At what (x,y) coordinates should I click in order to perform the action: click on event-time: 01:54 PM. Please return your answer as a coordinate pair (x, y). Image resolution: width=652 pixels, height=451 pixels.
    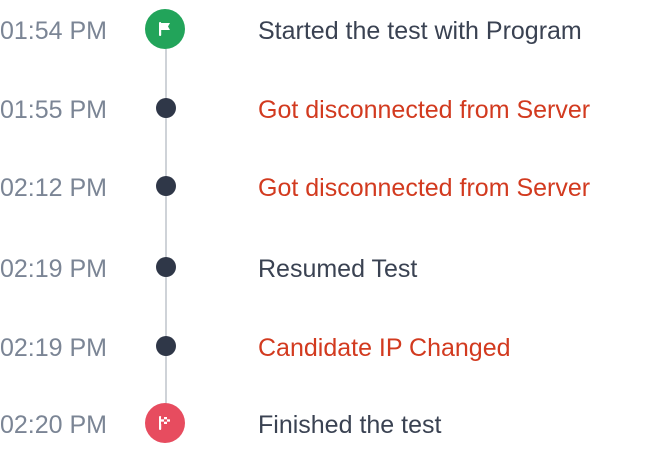
    Looking at the image, I should click on (54, 31).